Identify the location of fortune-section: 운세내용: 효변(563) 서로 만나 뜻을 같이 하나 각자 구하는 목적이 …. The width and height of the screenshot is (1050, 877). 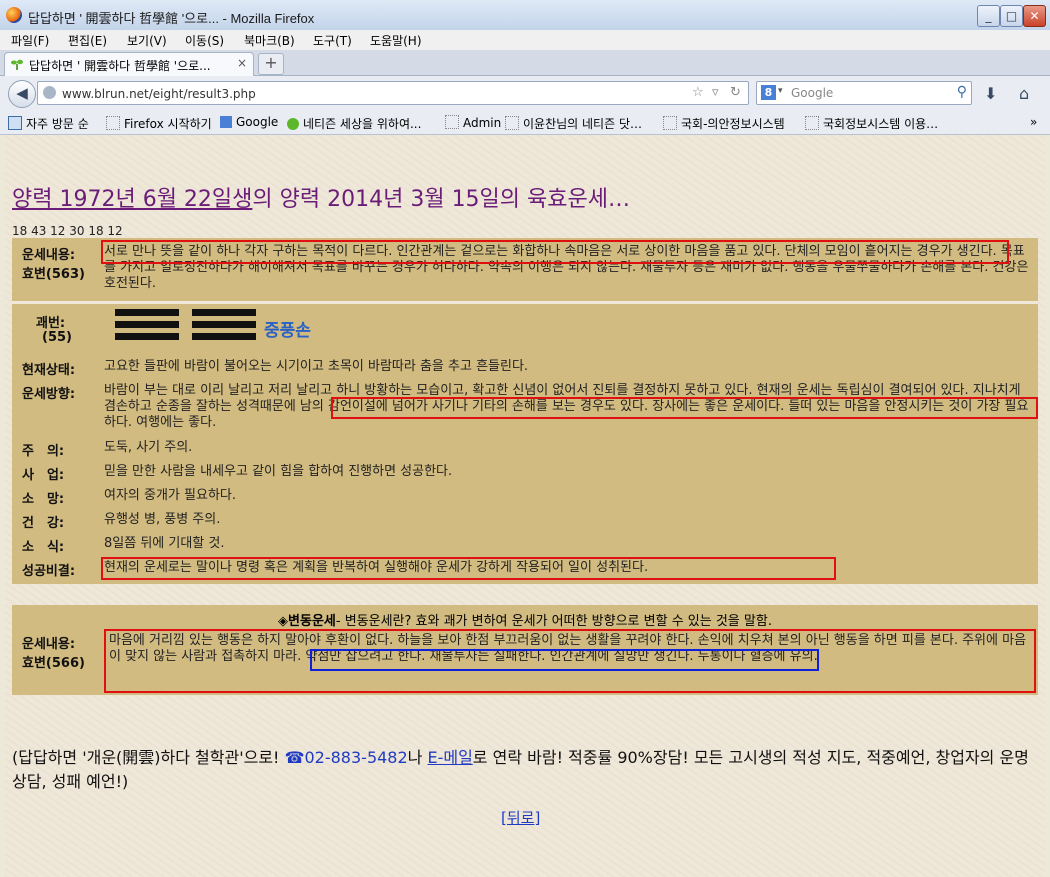
(525, 269).